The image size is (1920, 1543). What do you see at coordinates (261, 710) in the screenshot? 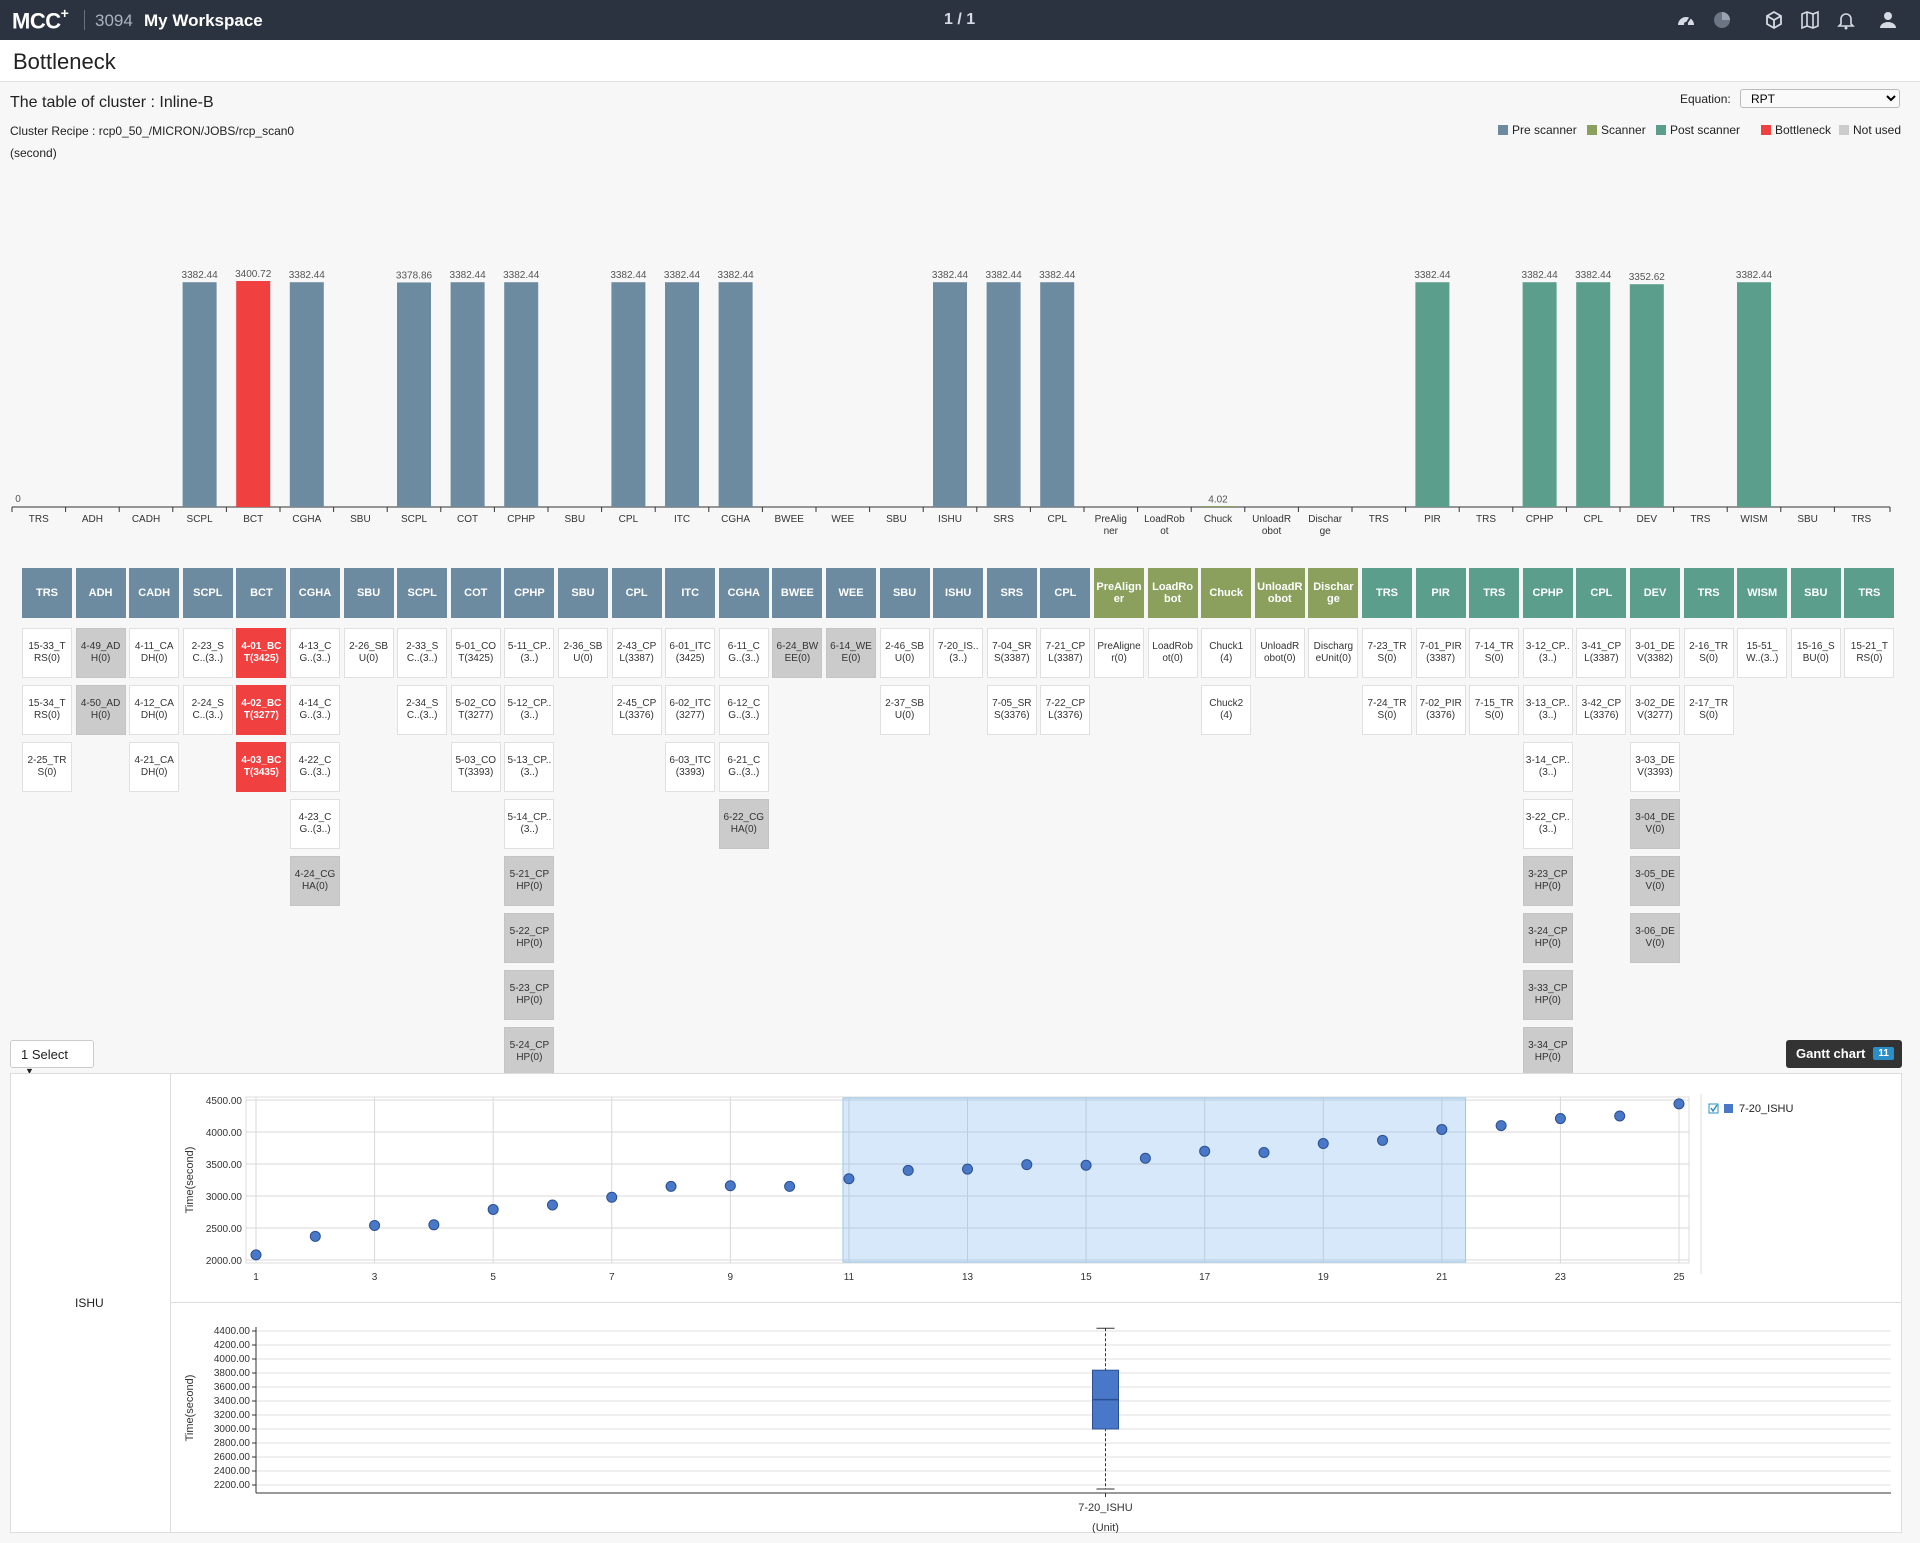
I see `unit-cell: 4-02_BCT(3277)` at bounding box center [261, 710].